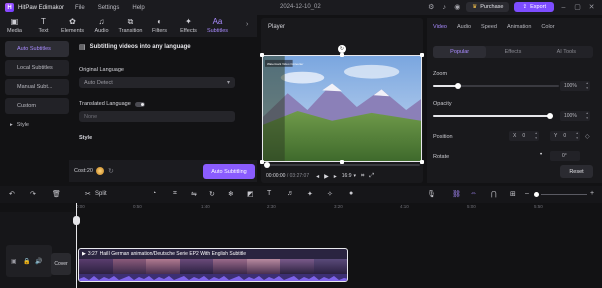 Image resolution: width=602 pixels, height=288 pixels. I want to click on tab-video: Video, so click(440, 27).